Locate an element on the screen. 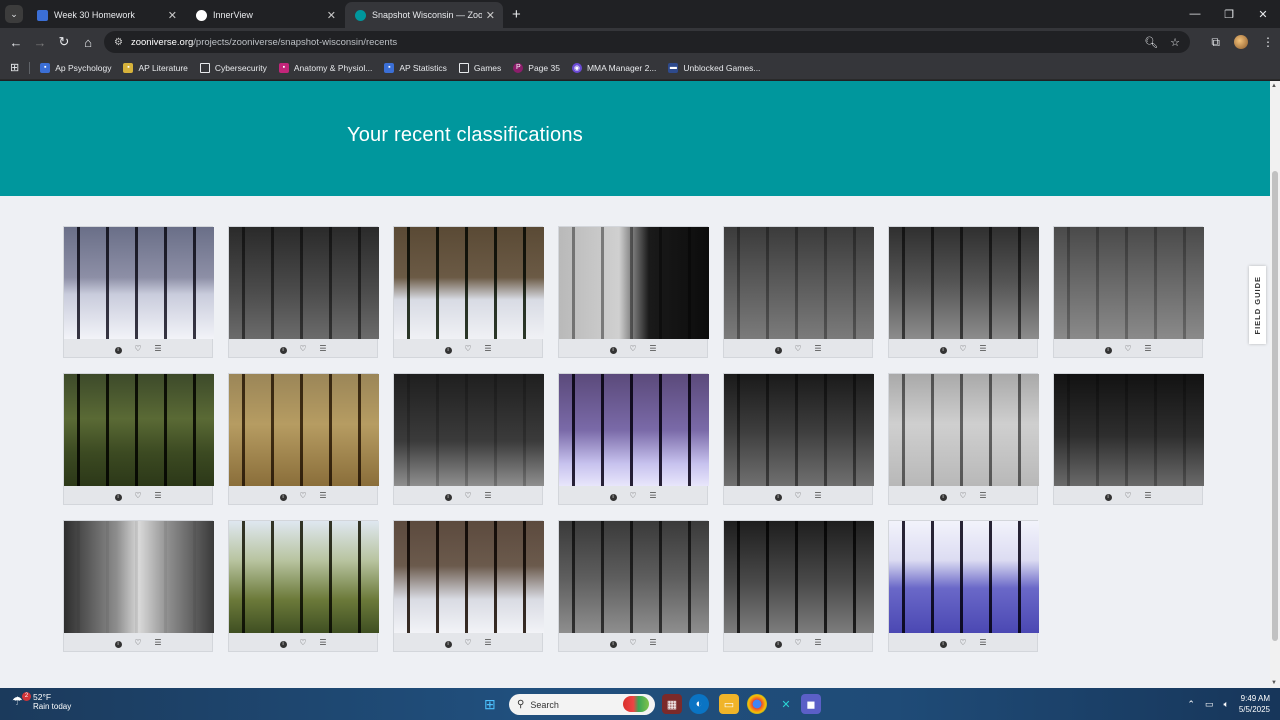 This screenshot has height=720, width=1280. scroll-up-icon: ▲ is located at coordinates (1274, 86).